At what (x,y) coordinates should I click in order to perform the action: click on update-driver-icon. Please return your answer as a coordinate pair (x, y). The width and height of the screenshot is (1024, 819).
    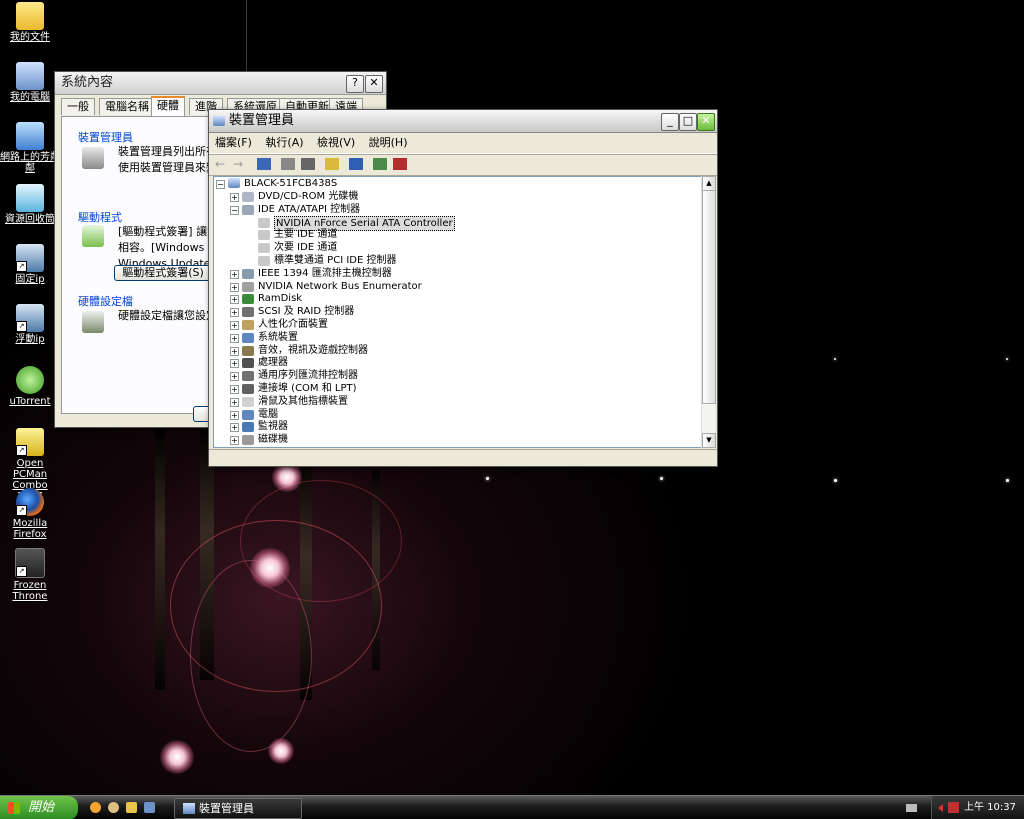
    Looking at the image, I should click on (356, 164).